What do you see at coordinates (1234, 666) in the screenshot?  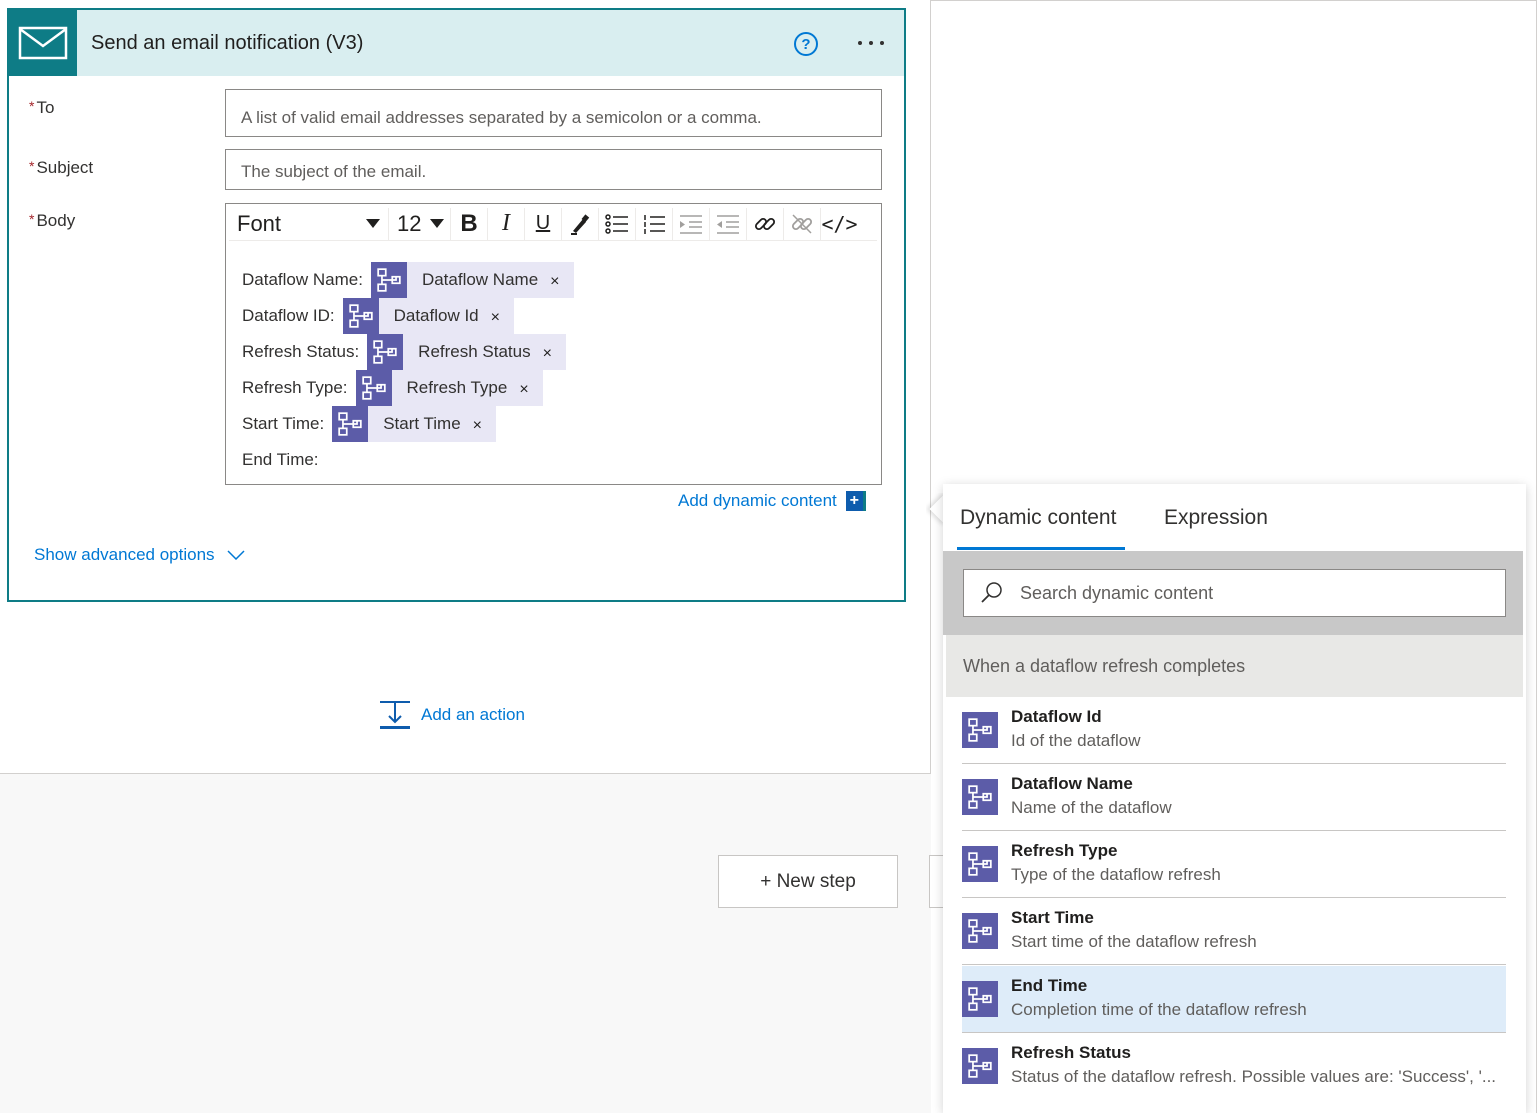 I see `trigger-group-header: When a dataflow refresh completes` at bounding box center [1234, 666].